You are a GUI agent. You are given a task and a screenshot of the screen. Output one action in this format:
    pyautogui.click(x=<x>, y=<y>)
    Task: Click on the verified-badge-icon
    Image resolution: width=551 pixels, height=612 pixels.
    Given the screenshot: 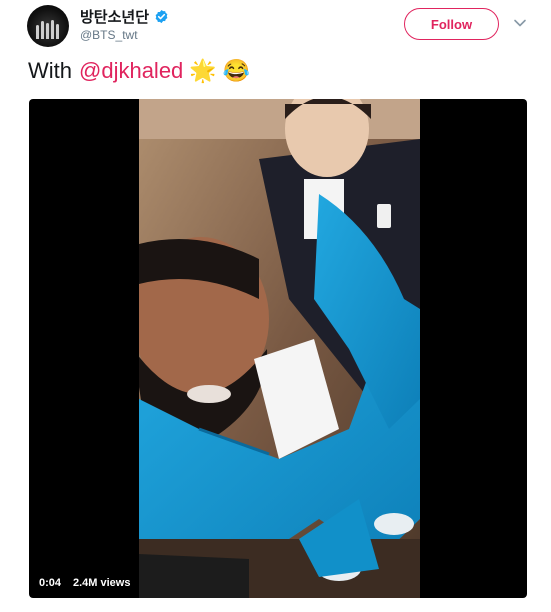 What is the action you would take?
    pyautogui.click(x=161, y=16)
    